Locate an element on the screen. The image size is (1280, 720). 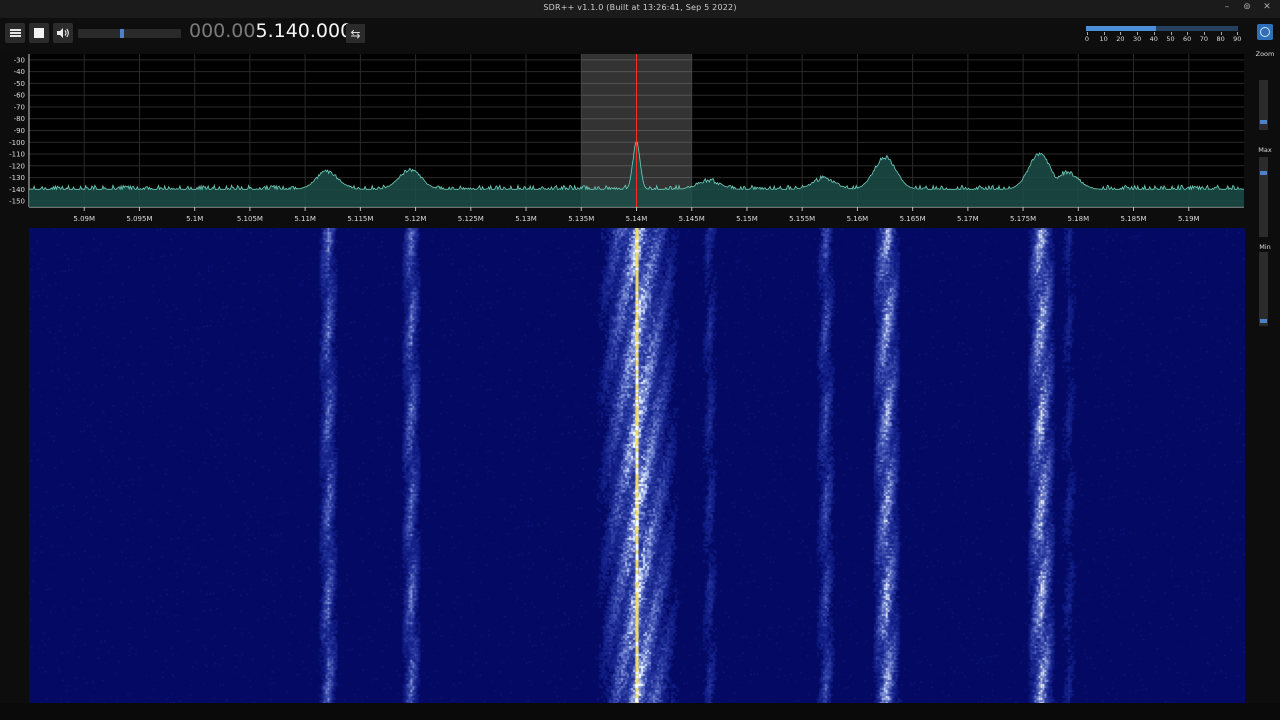
snr-tick-label: 0 is located at coordinates (1087, 39).